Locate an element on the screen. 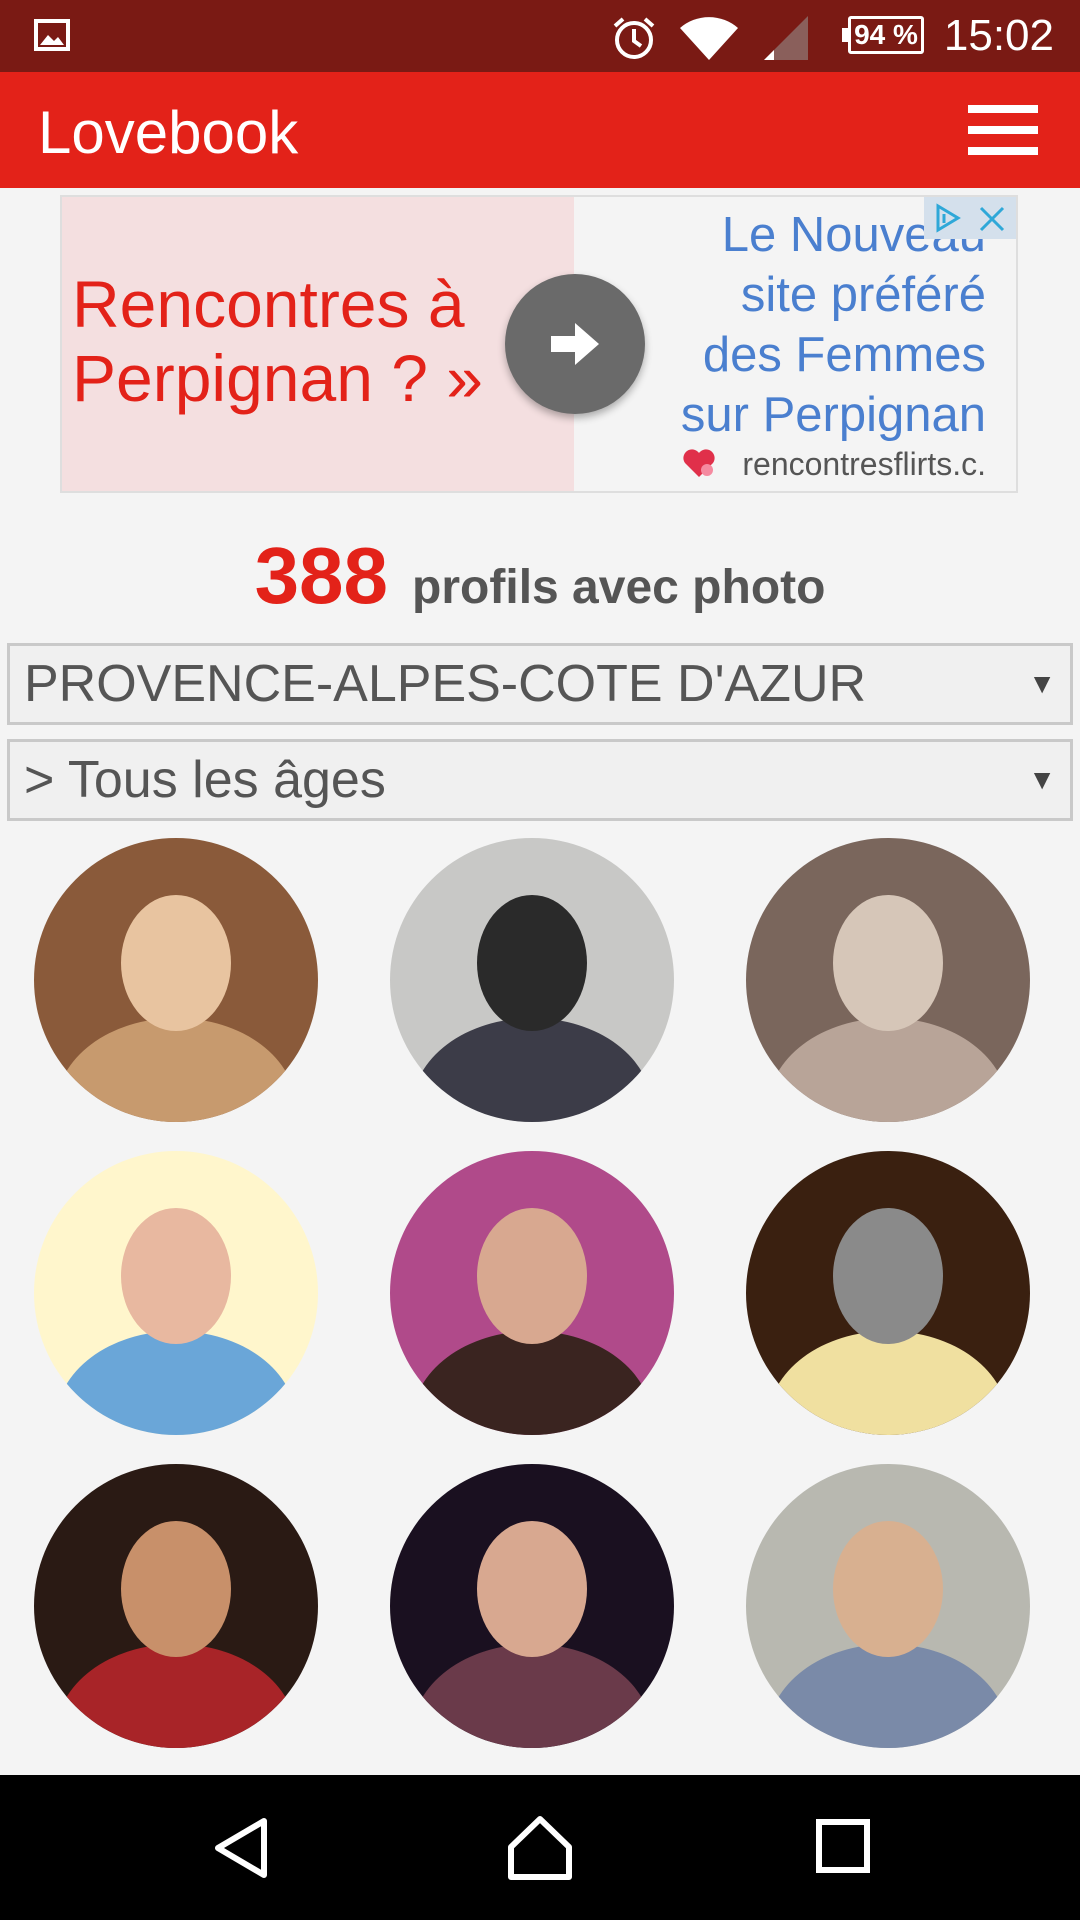 This screenshot has height=1920, width=1080. back-icon is located at coordinates (243, 1850).